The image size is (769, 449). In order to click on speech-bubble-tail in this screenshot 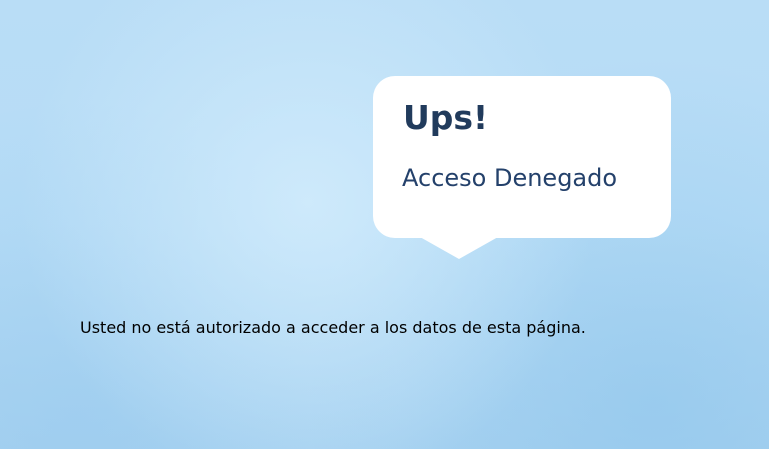, I will do `click(459, 248)`.